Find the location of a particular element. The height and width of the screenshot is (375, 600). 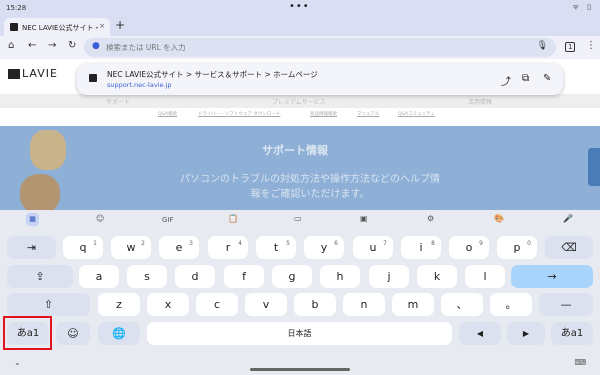

key-label: i is located at coordinates (421, 247).